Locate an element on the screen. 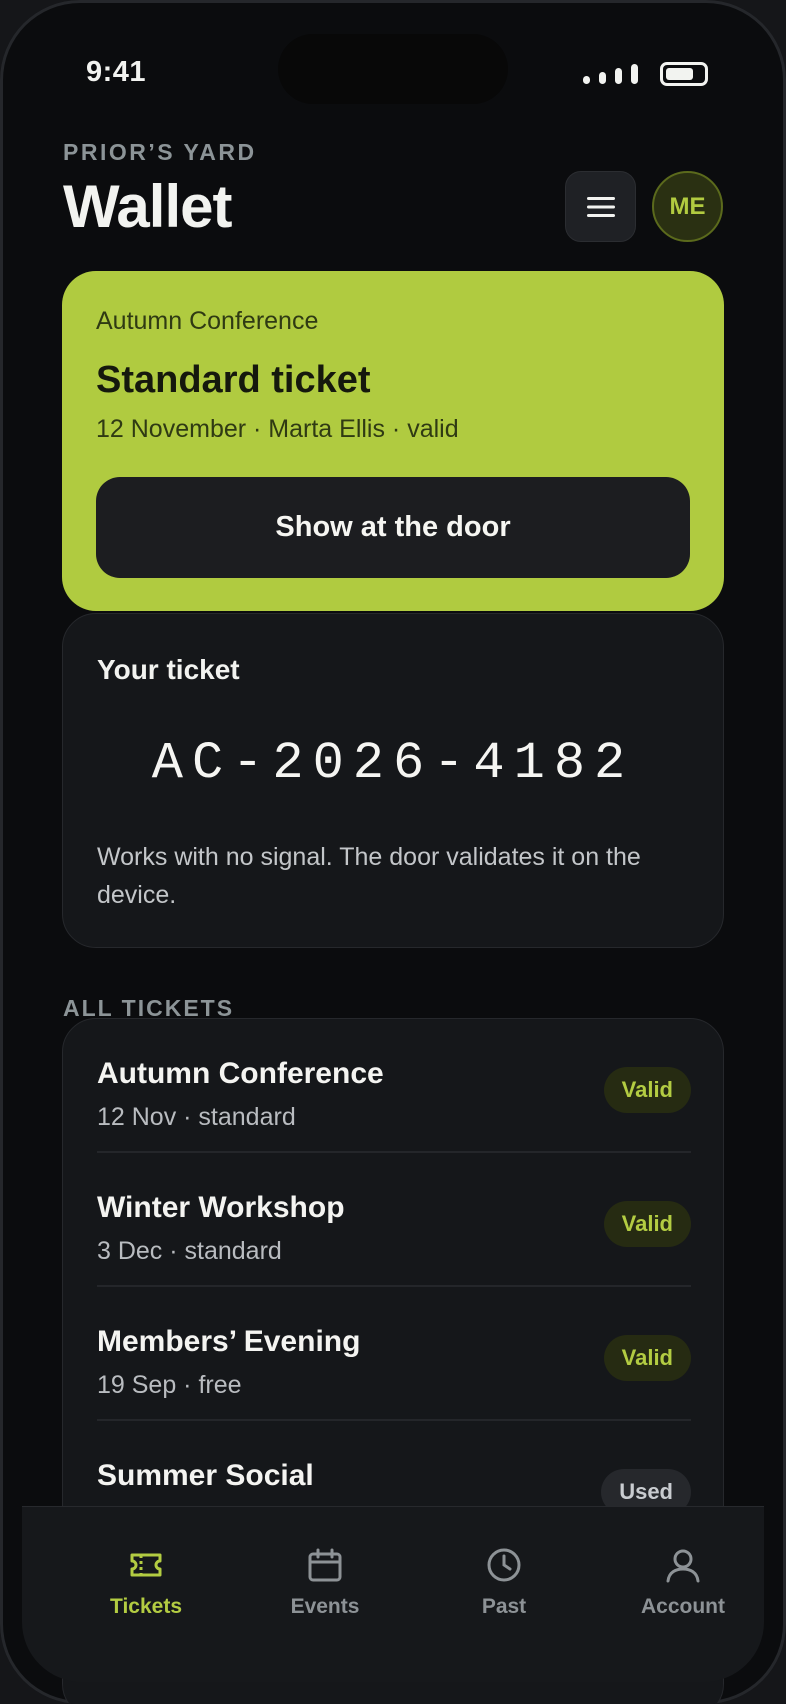  signal-icon is located at coordinates (612, 74).